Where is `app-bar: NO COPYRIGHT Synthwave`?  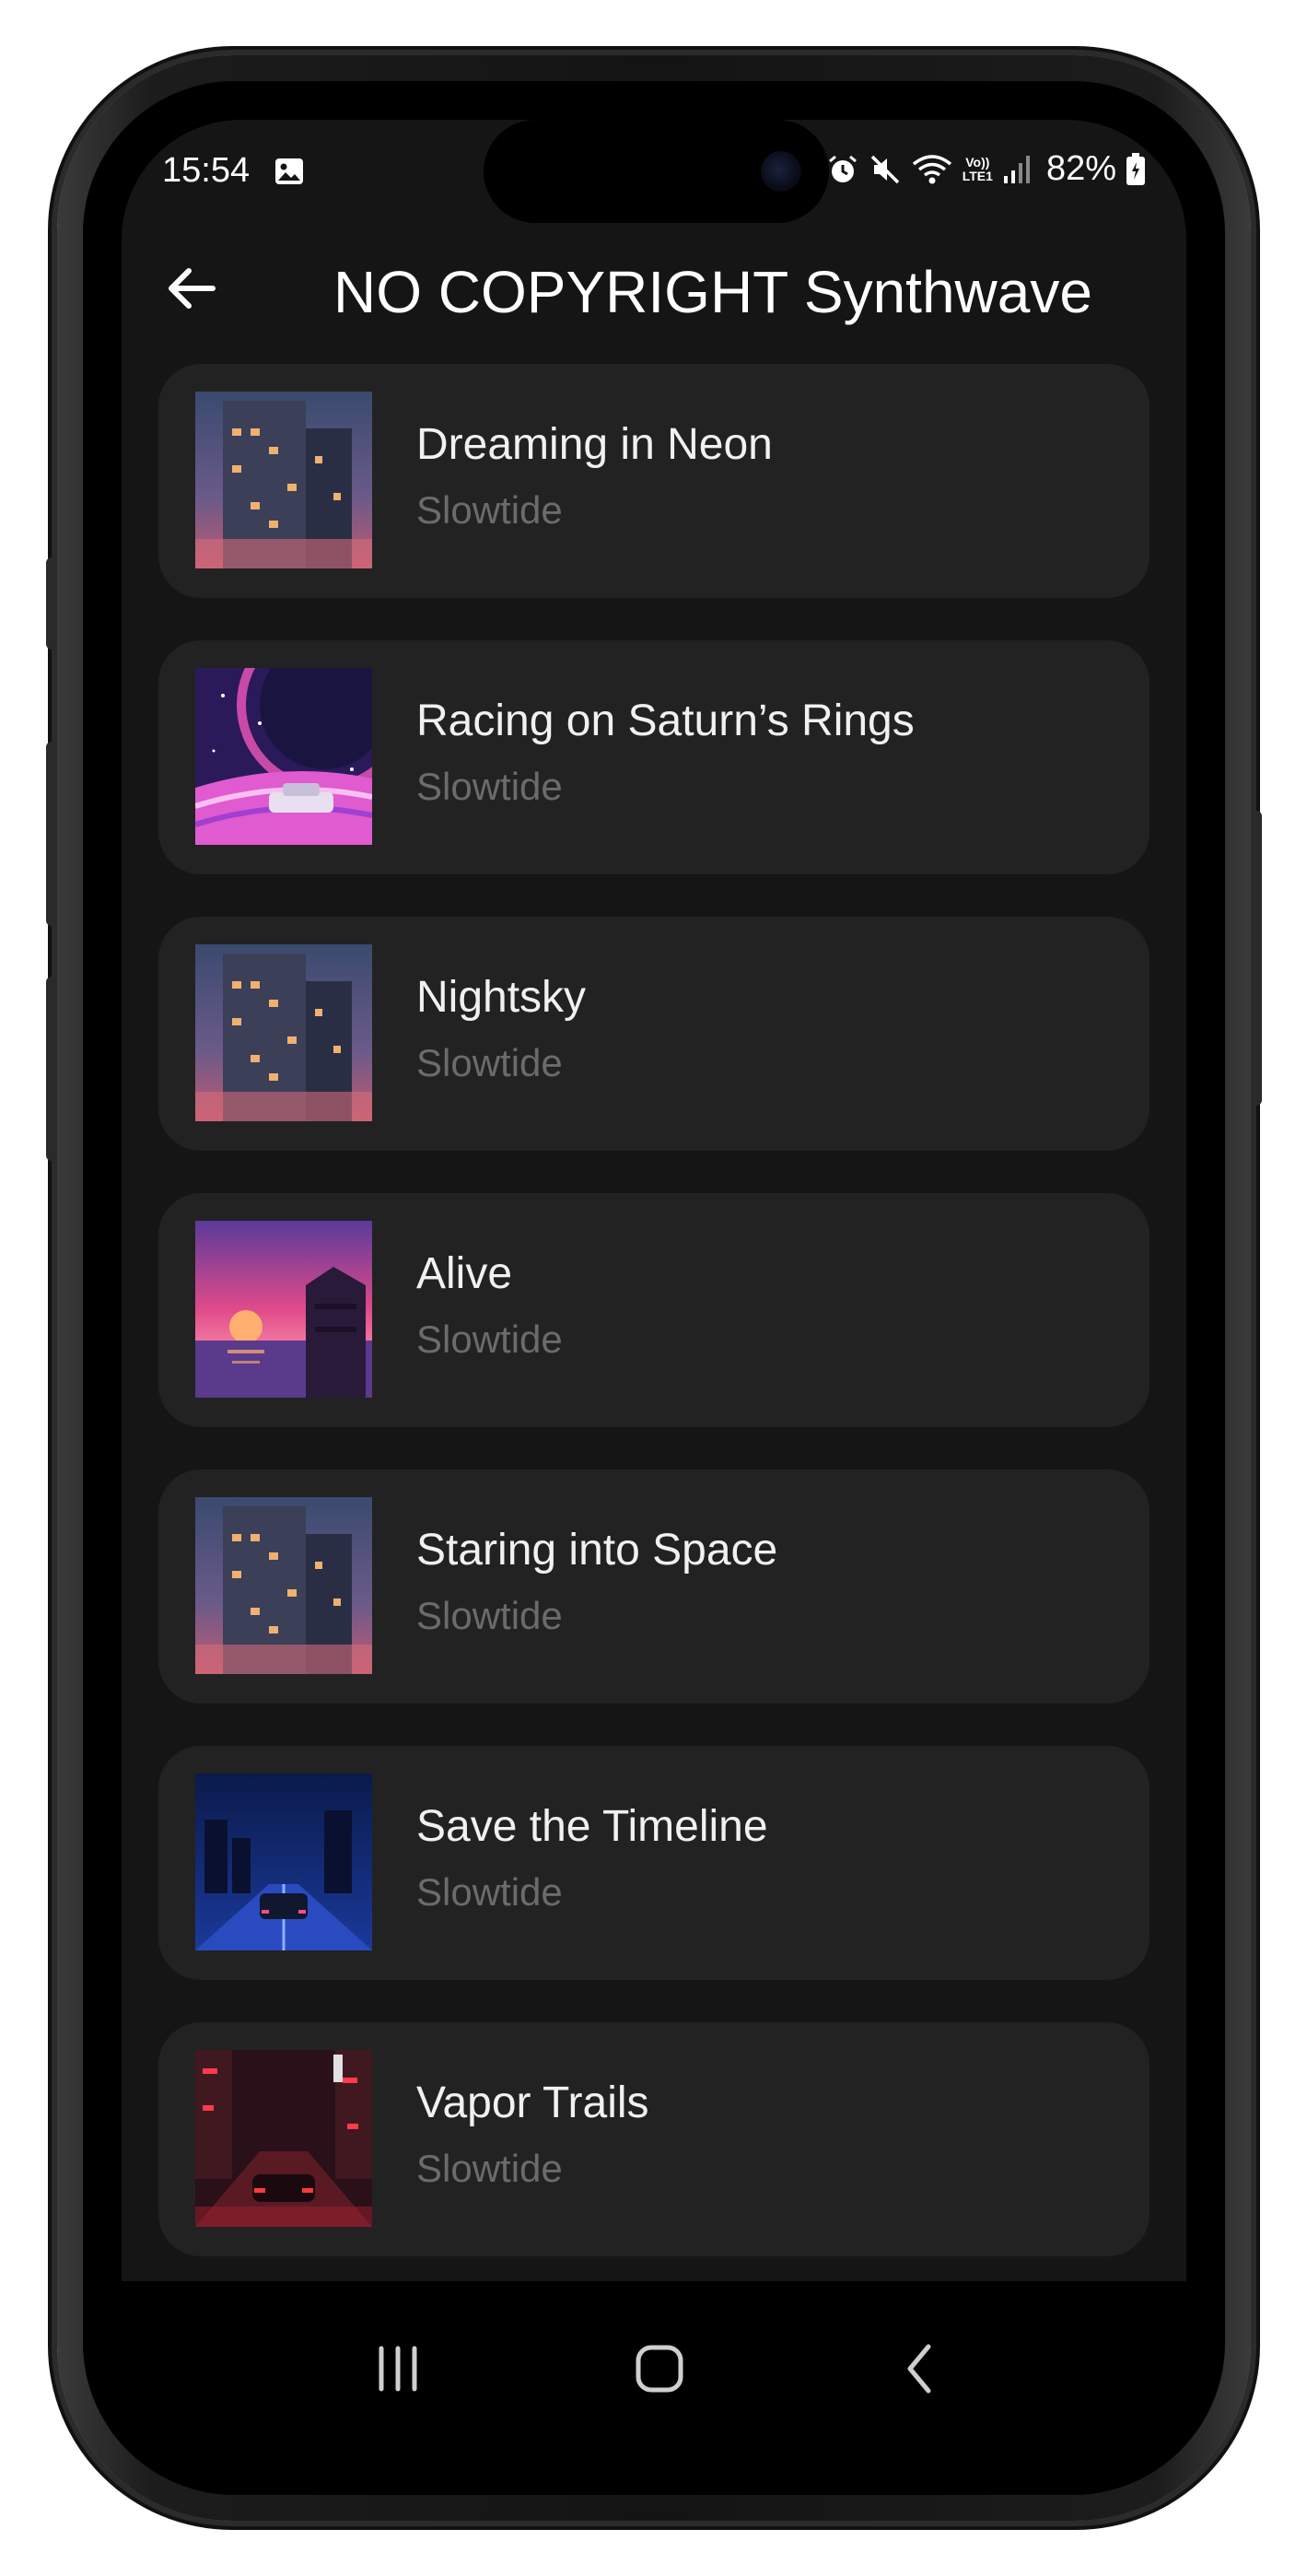 app-bar: NO COPYRIGHT Synthwave is located at coordinates (654, 290).